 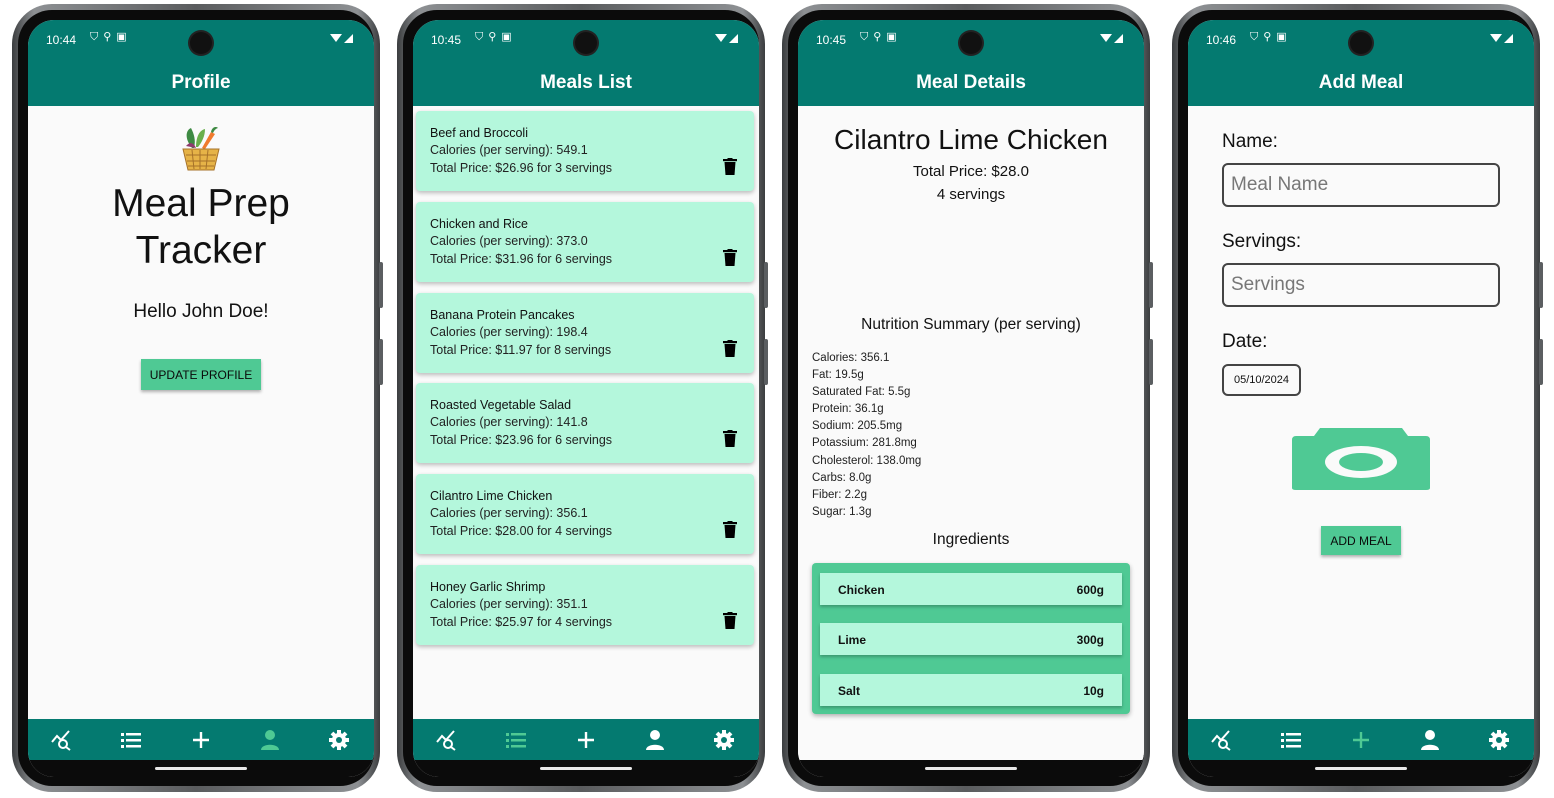 I want to click on ingredients-list: Chicken 600g Lime 300g Salt 10g, so click(x=971, y=638).